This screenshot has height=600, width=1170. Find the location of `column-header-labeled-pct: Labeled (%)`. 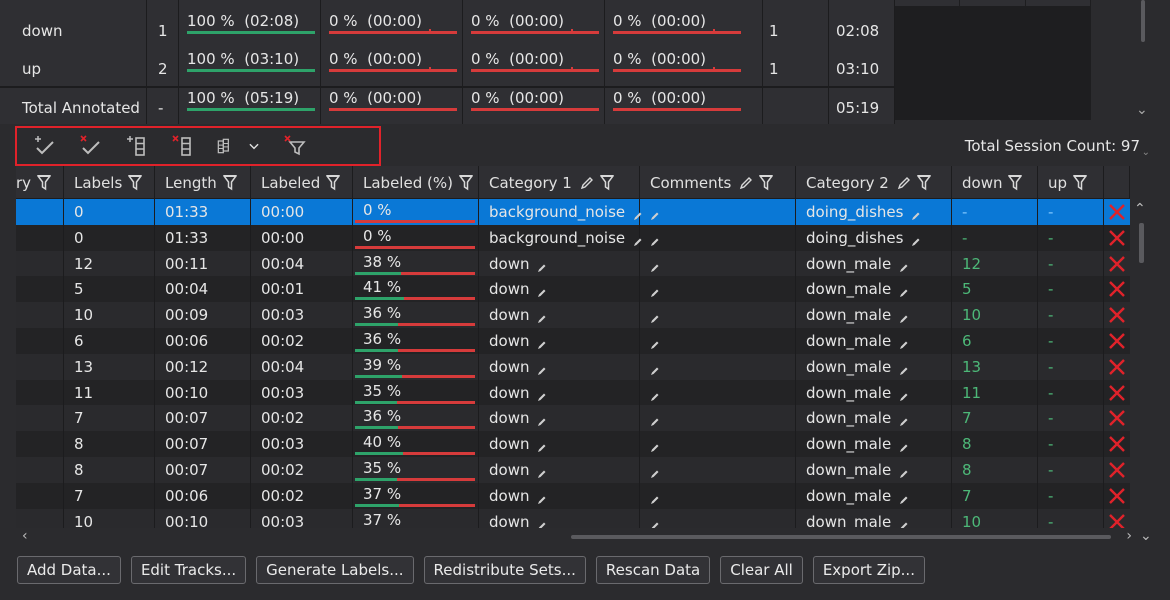

column-header-labeled-pct: Labeled (%) is located at coordinates (416, 182).